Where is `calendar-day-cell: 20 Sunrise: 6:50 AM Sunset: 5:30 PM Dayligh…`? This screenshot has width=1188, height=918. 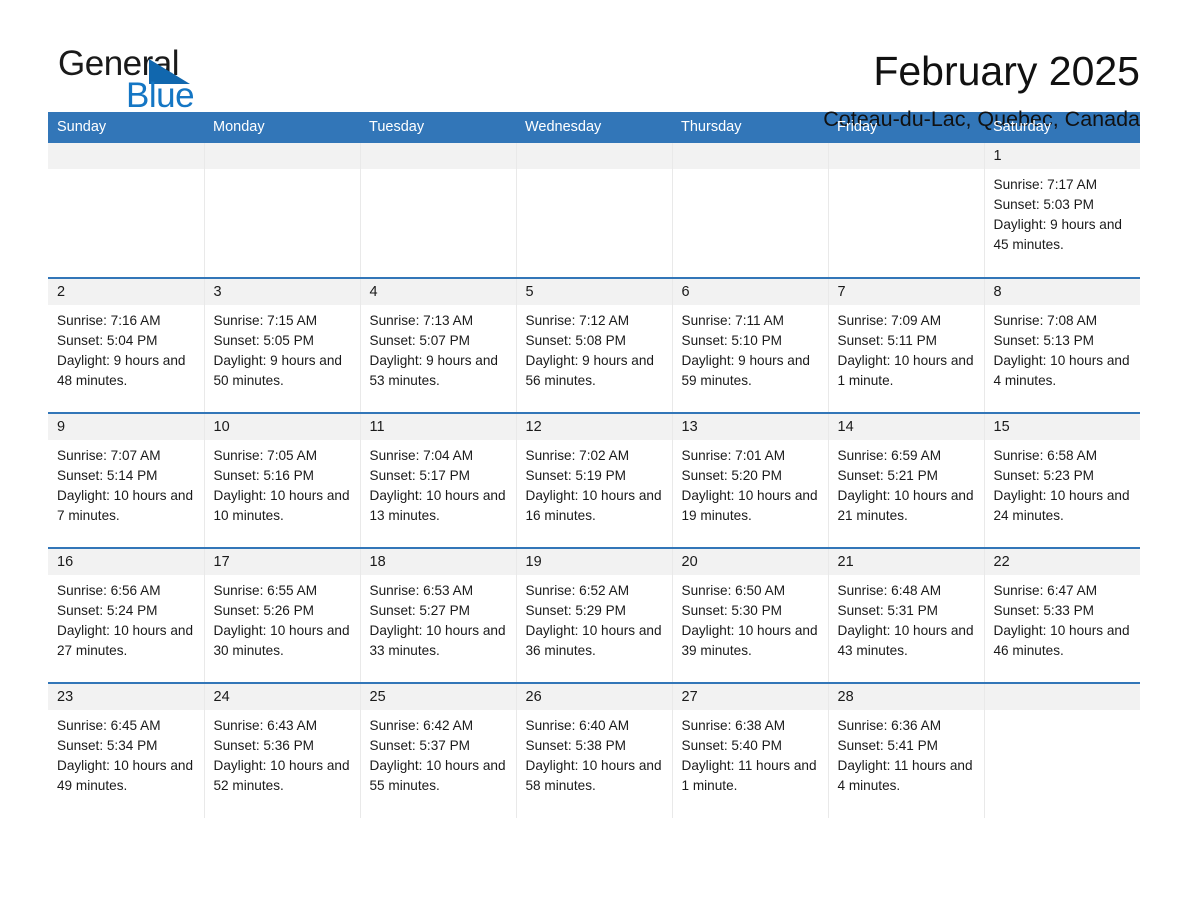
calendar-day-cell: 20 Sunrise: 6:50 AM Sunset: 5:30 PM Dayligh… is located at coordinates (749, 615).